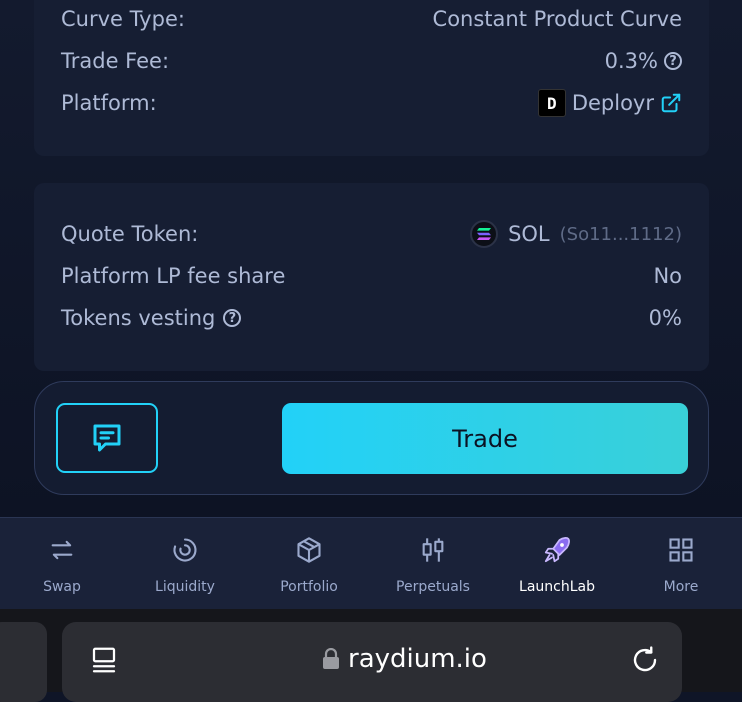  What do you see at coordinates (485, 438) in the screenshot?
I see `trade-button: Trade` at bounding box center [485, 438].